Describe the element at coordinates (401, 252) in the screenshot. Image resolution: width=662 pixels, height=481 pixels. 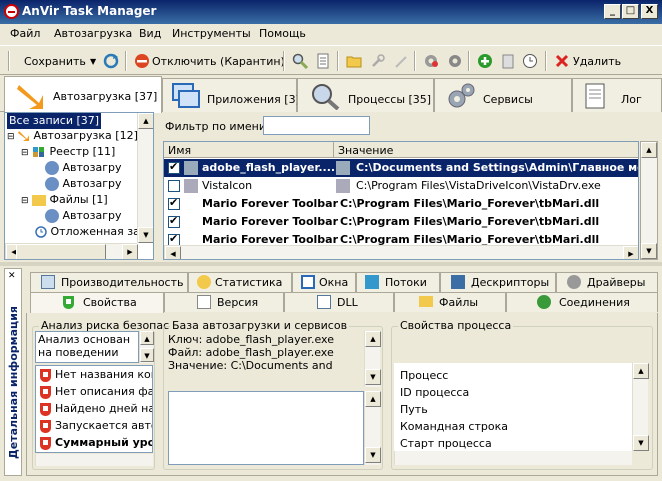
I see `list-hscrollbar: ◀ ▶` at that location.